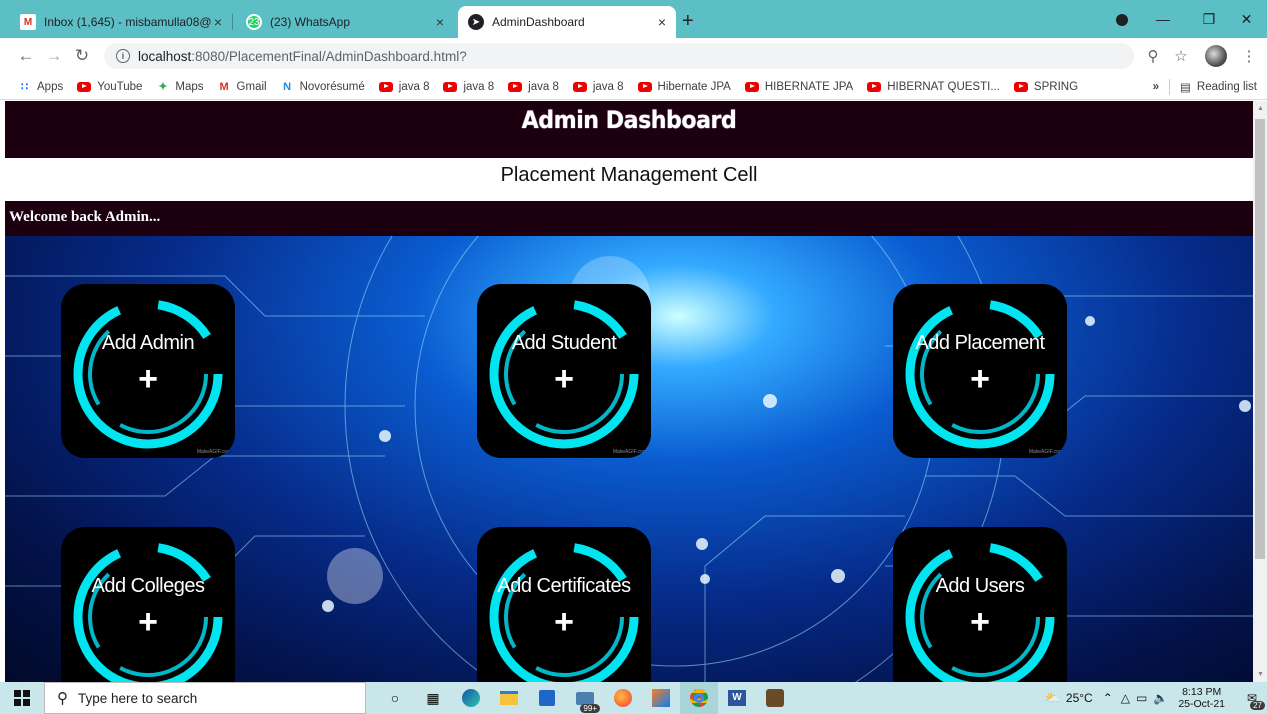 The image size is (1267, 714). I want to click on avatar-image, so click(1216, 56).